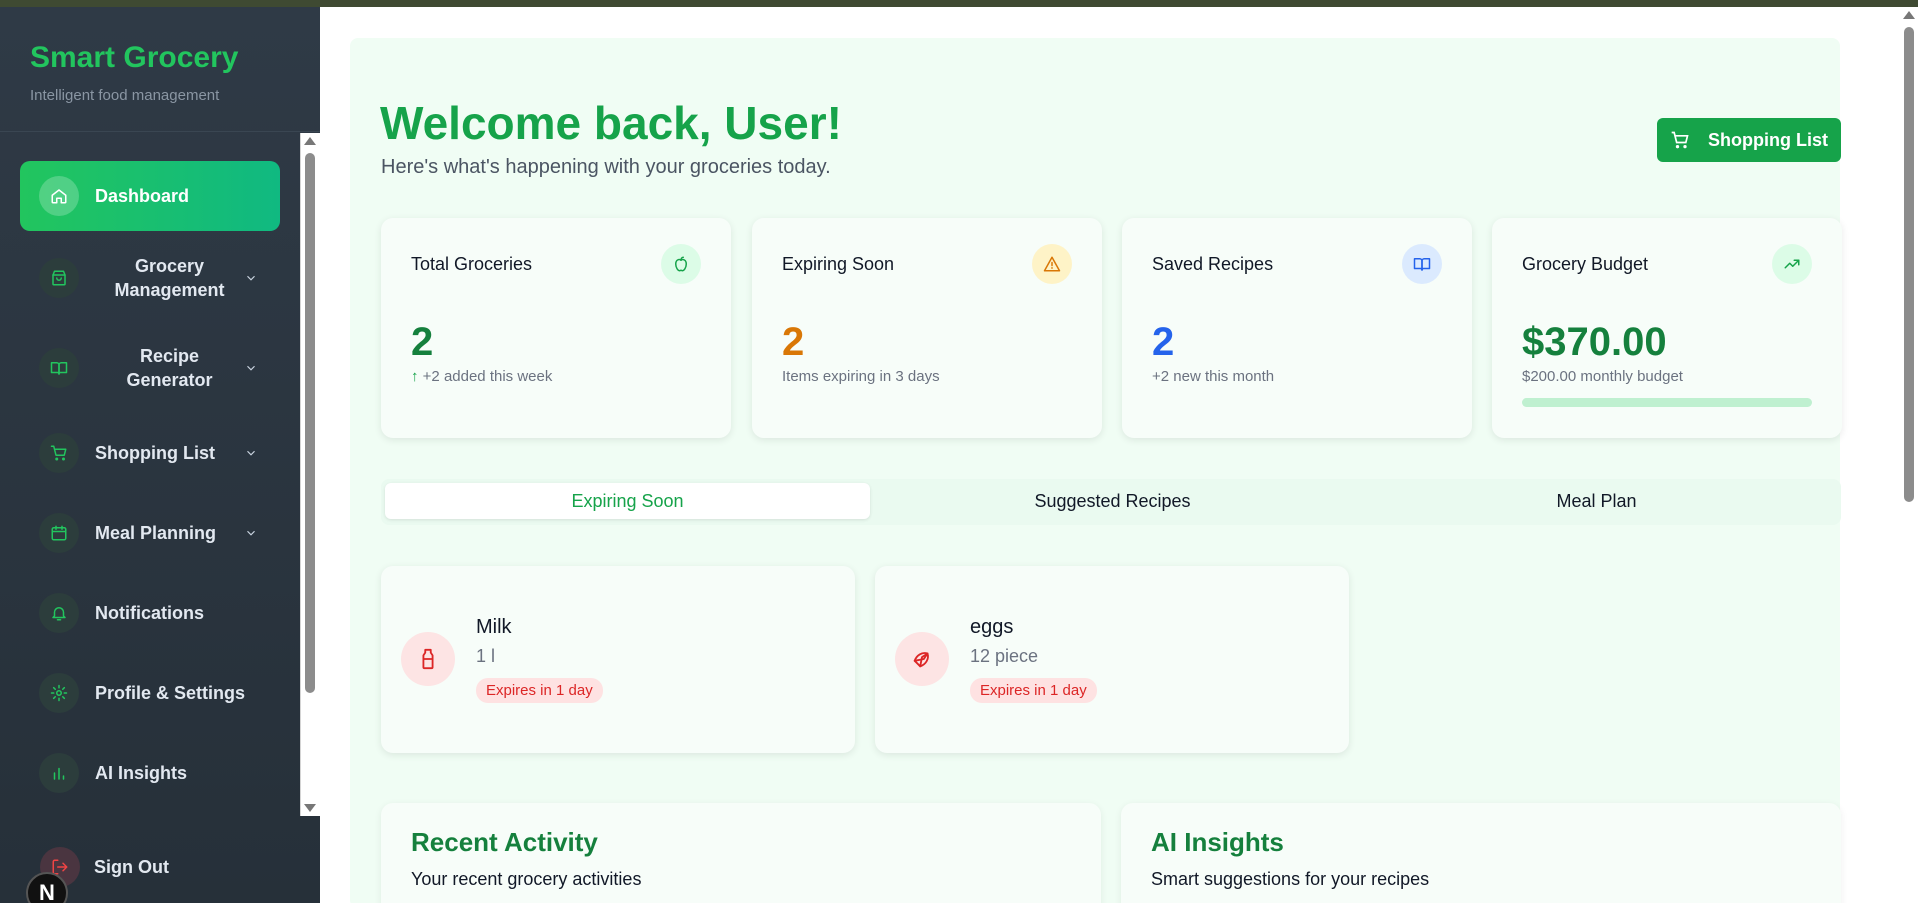  Describe the element at coordinates (134, 57) in the screenshot. I see `brand-title: Smart Grocery` at that location.